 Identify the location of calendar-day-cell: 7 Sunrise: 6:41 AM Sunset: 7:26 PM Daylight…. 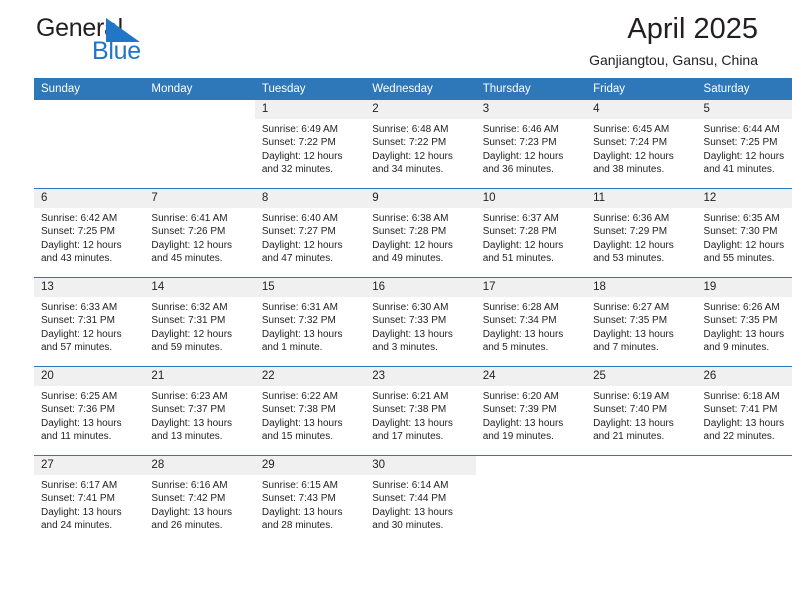
(199, 233).